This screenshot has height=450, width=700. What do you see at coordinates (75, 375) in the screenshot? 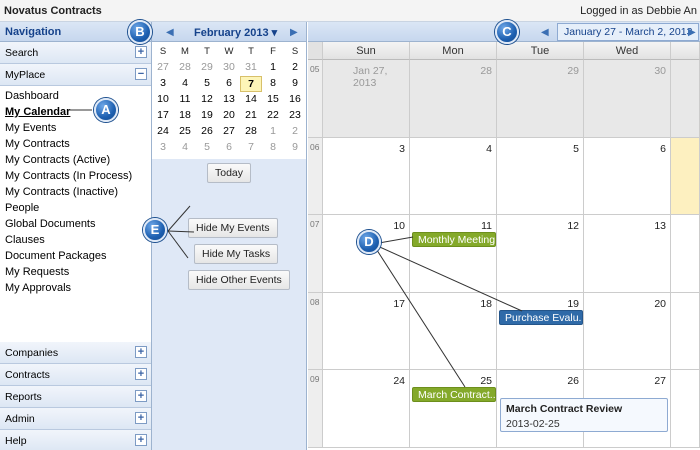
I see `section-contracts: Contracts +` at bounding box center [75, 375].